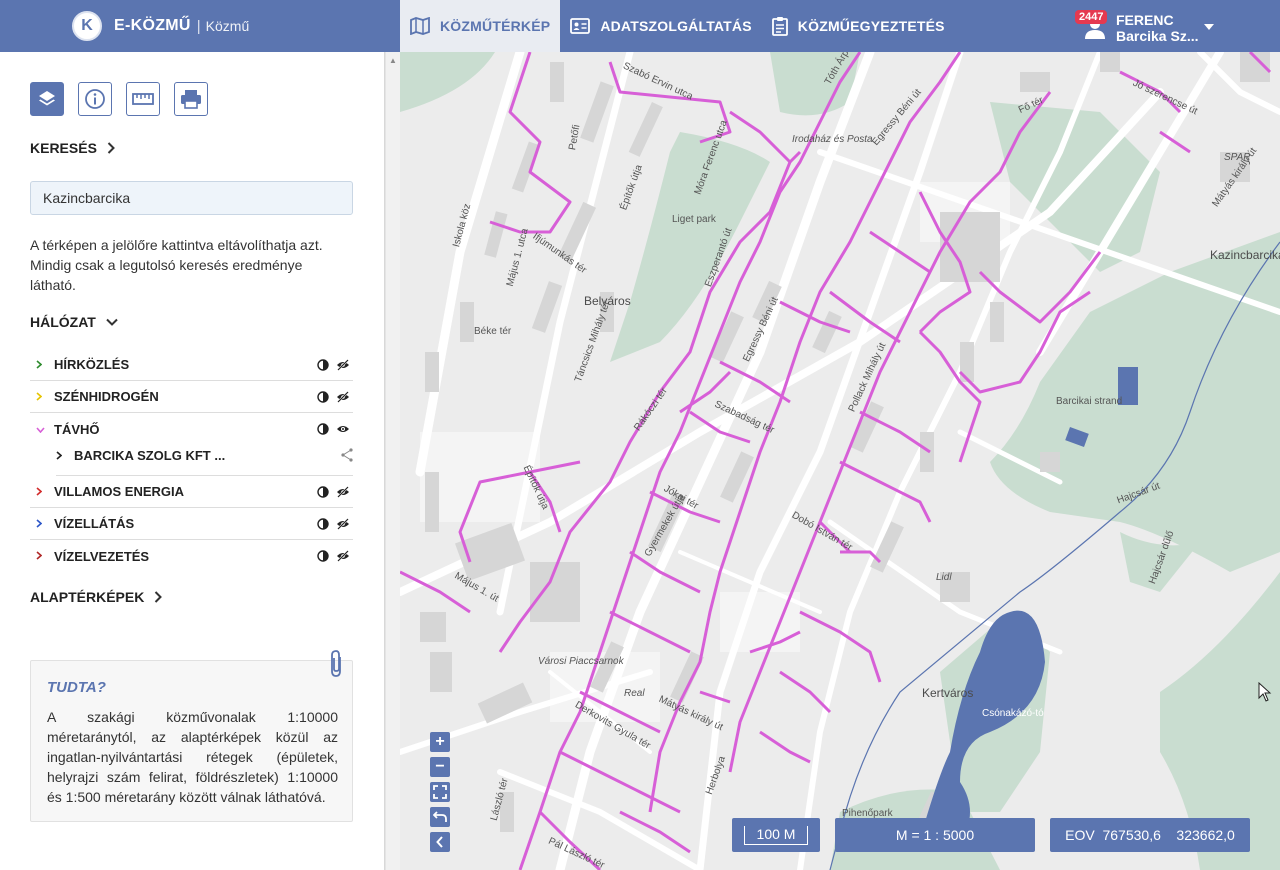 The width and height of the screenshot is (1280, 870). I want to click on layers-icon, so click(47, 98).